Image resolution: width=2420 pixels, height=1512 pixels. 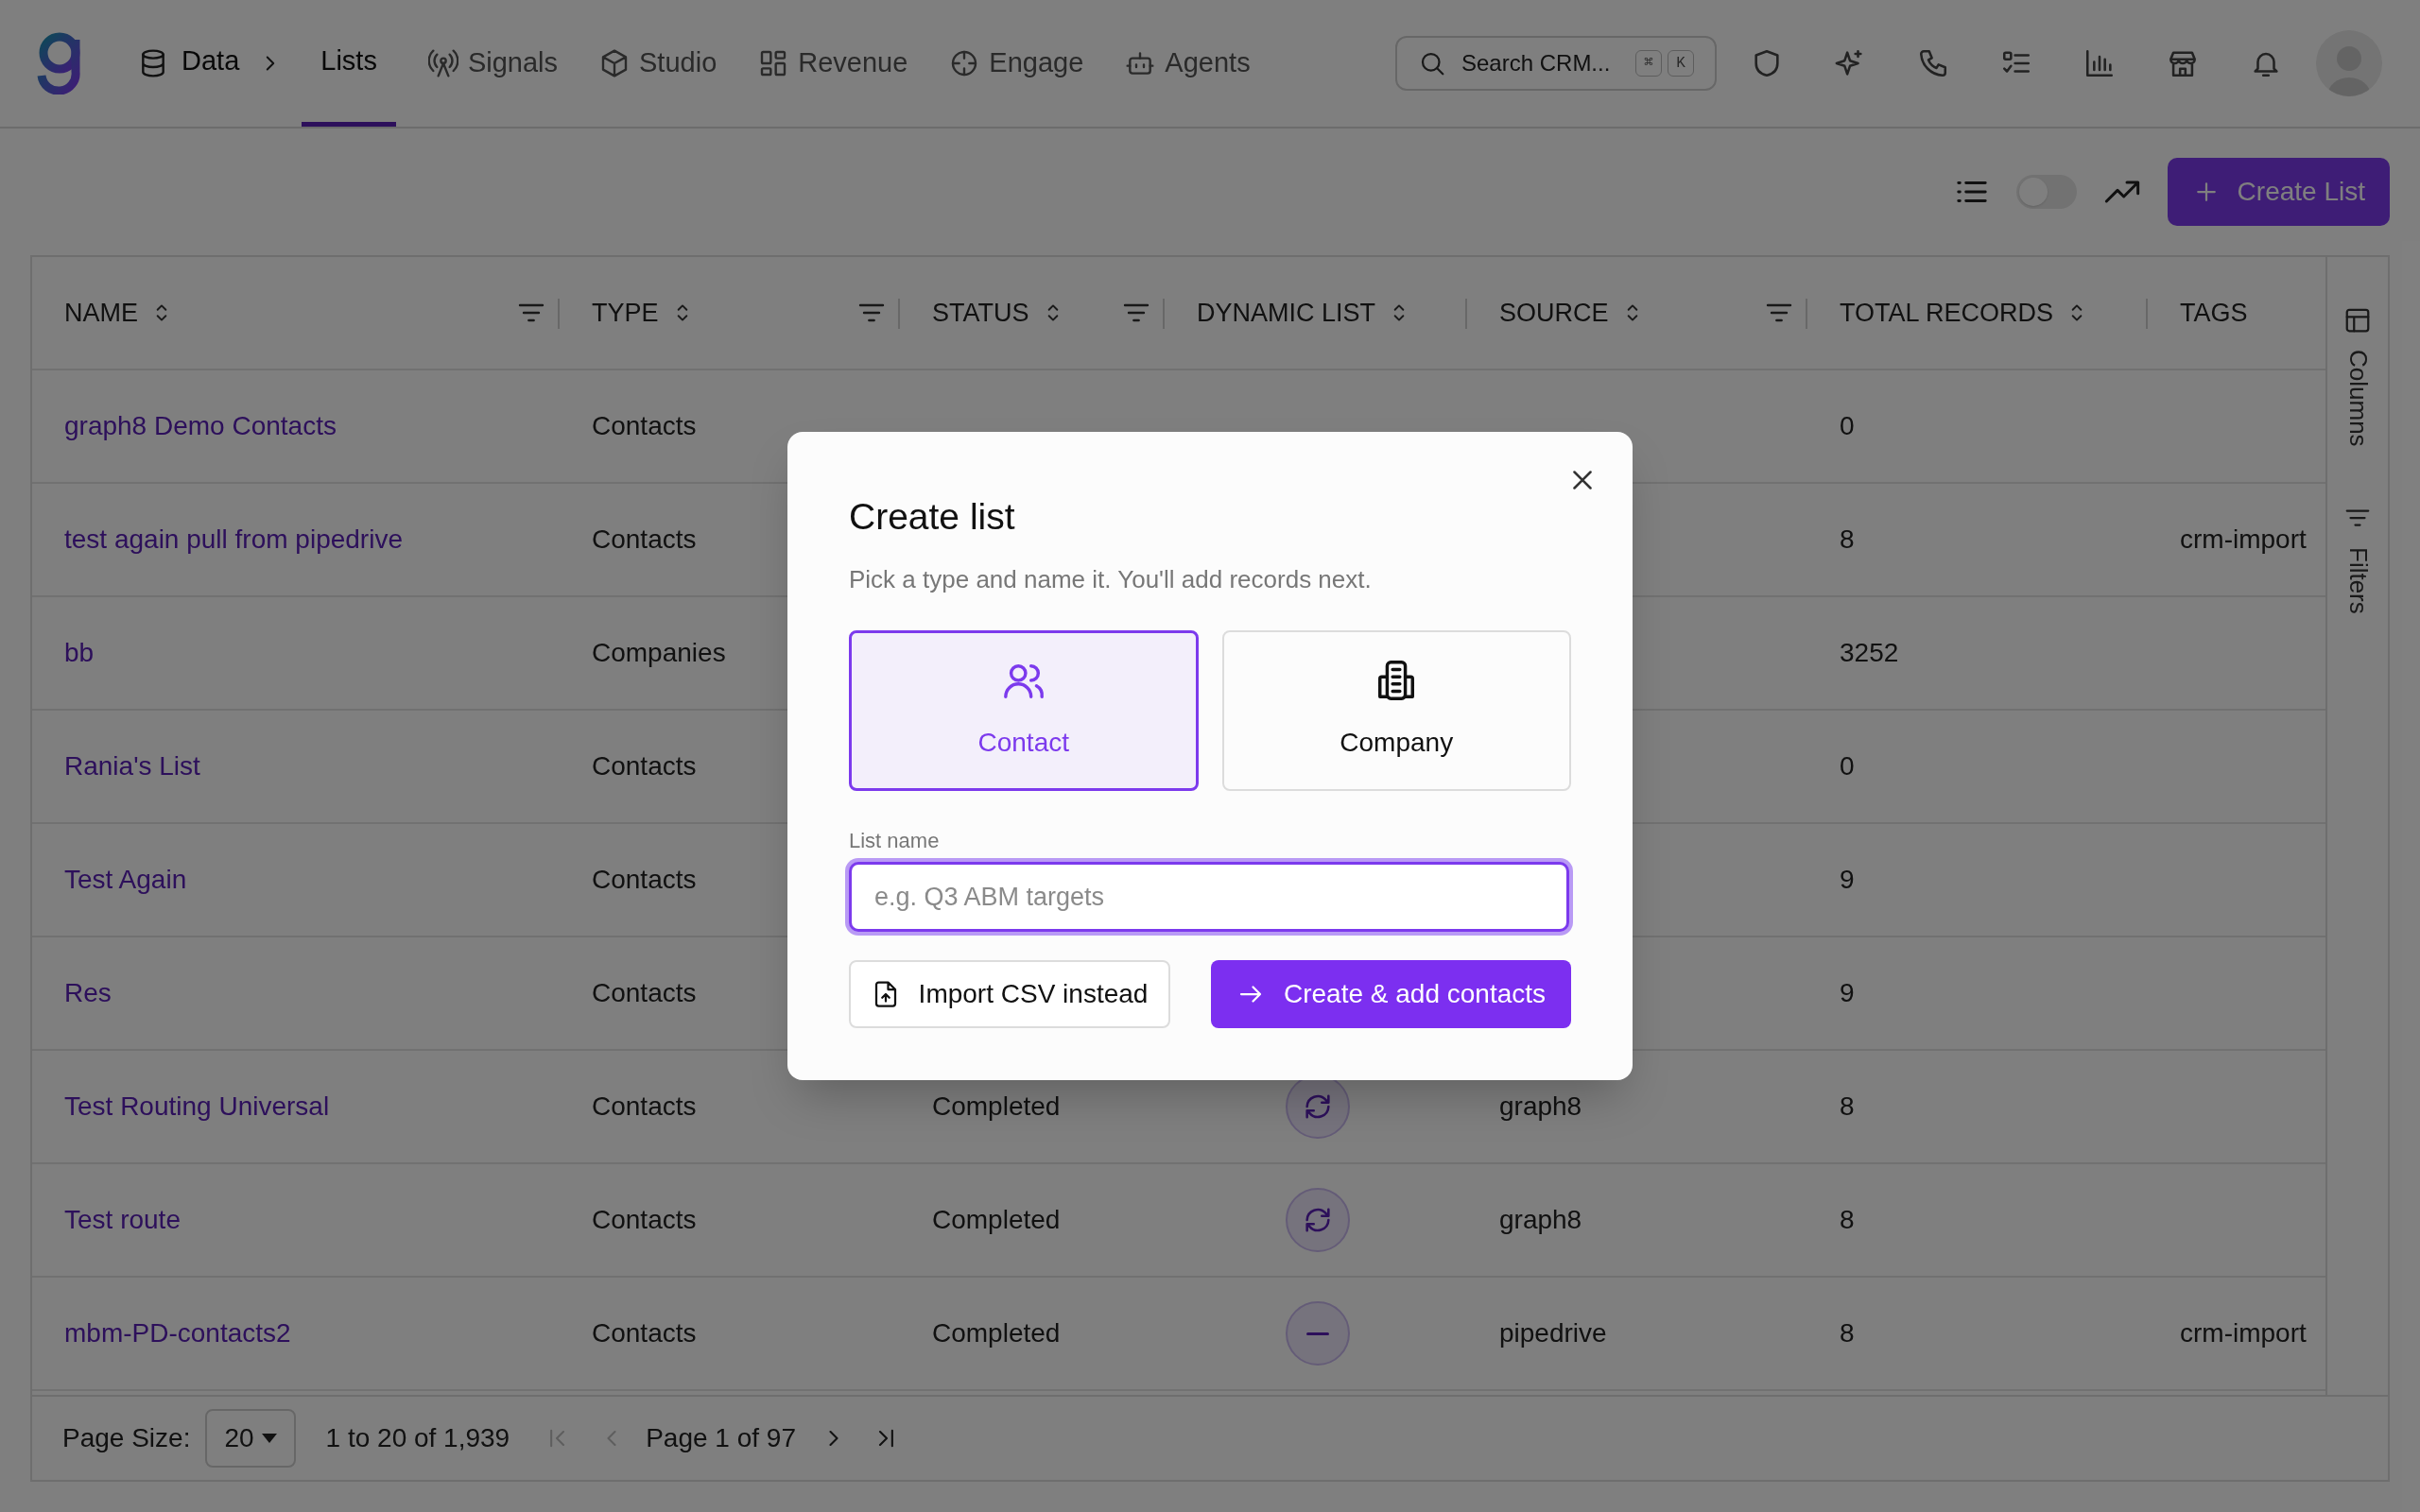 I want to click on antenna-icon, so click(x=442, y=63).